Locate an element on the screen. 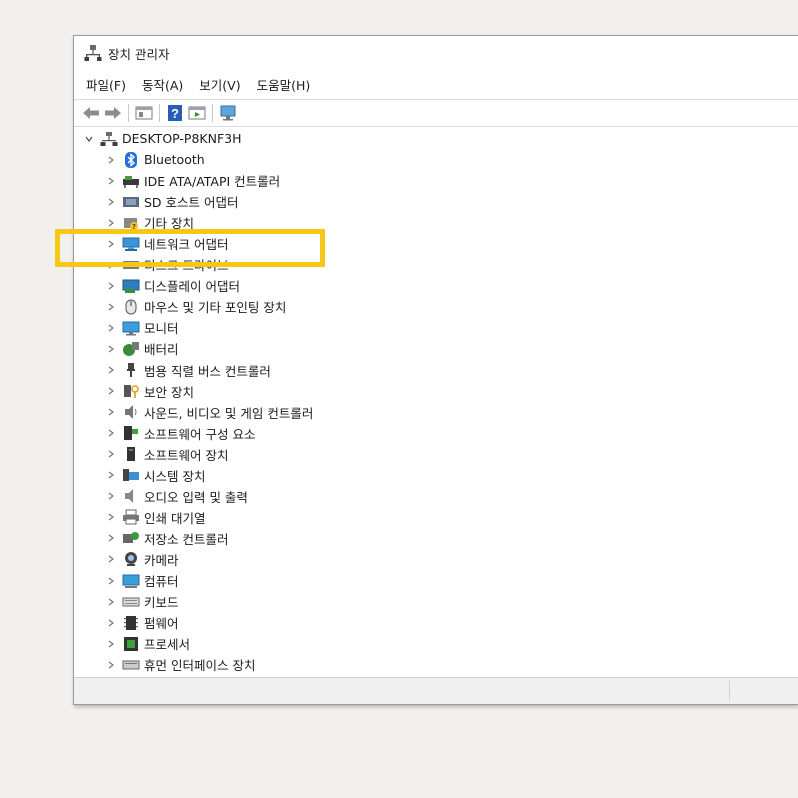  menu-view: 보기(V) is located at coordinates (219, 84).